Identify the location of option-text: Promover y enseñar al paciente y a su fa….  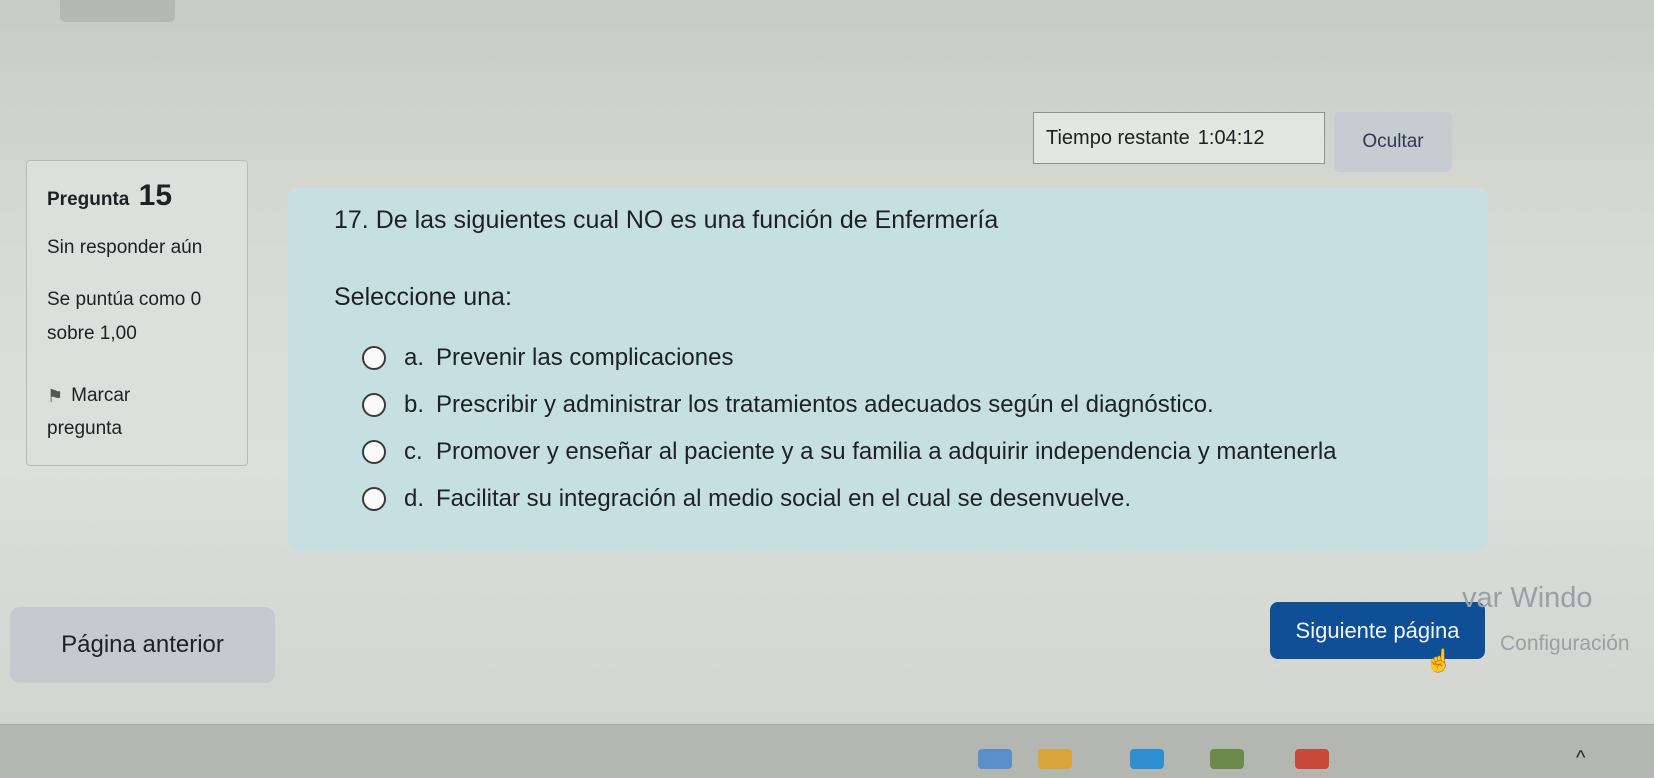
(886, 451).